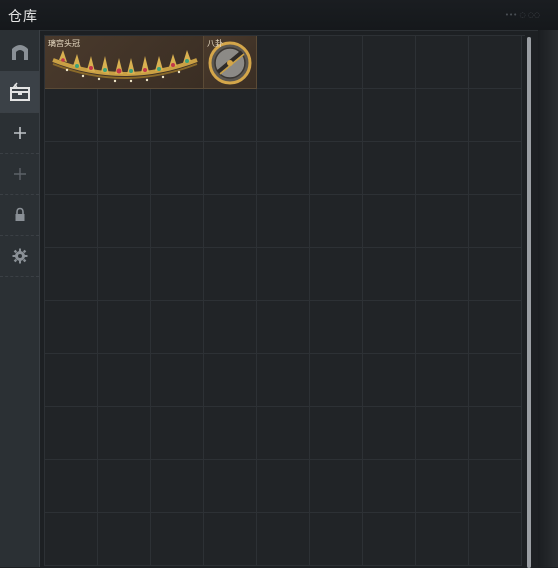  I want to click on sidebar-item-warehouse, so click(19, 51).